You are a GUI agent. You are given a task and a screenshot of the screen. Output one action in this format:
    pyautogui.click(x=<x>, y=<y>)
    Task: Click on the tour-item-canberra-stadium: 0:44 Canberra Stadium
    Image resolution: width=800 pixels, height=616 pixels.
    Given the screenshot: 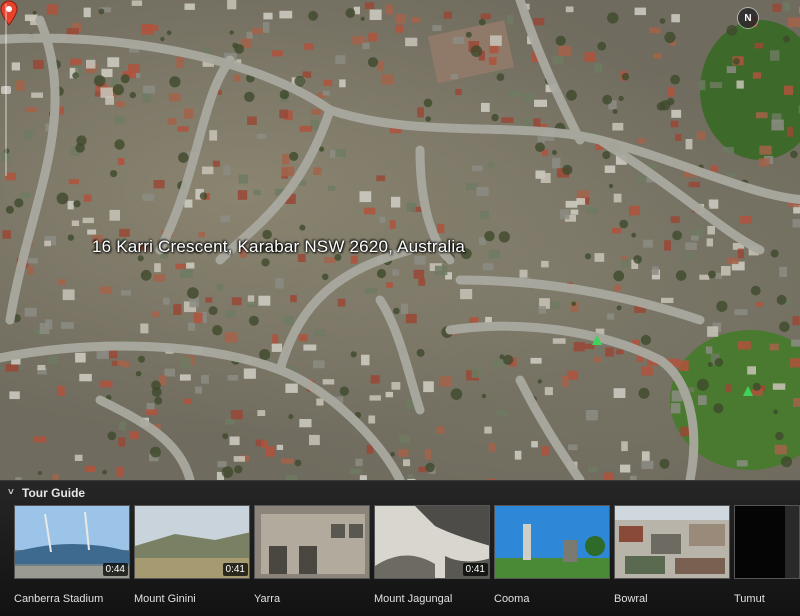 What is the action you would take?
    pyautogui.click(x=72, y=559)
    